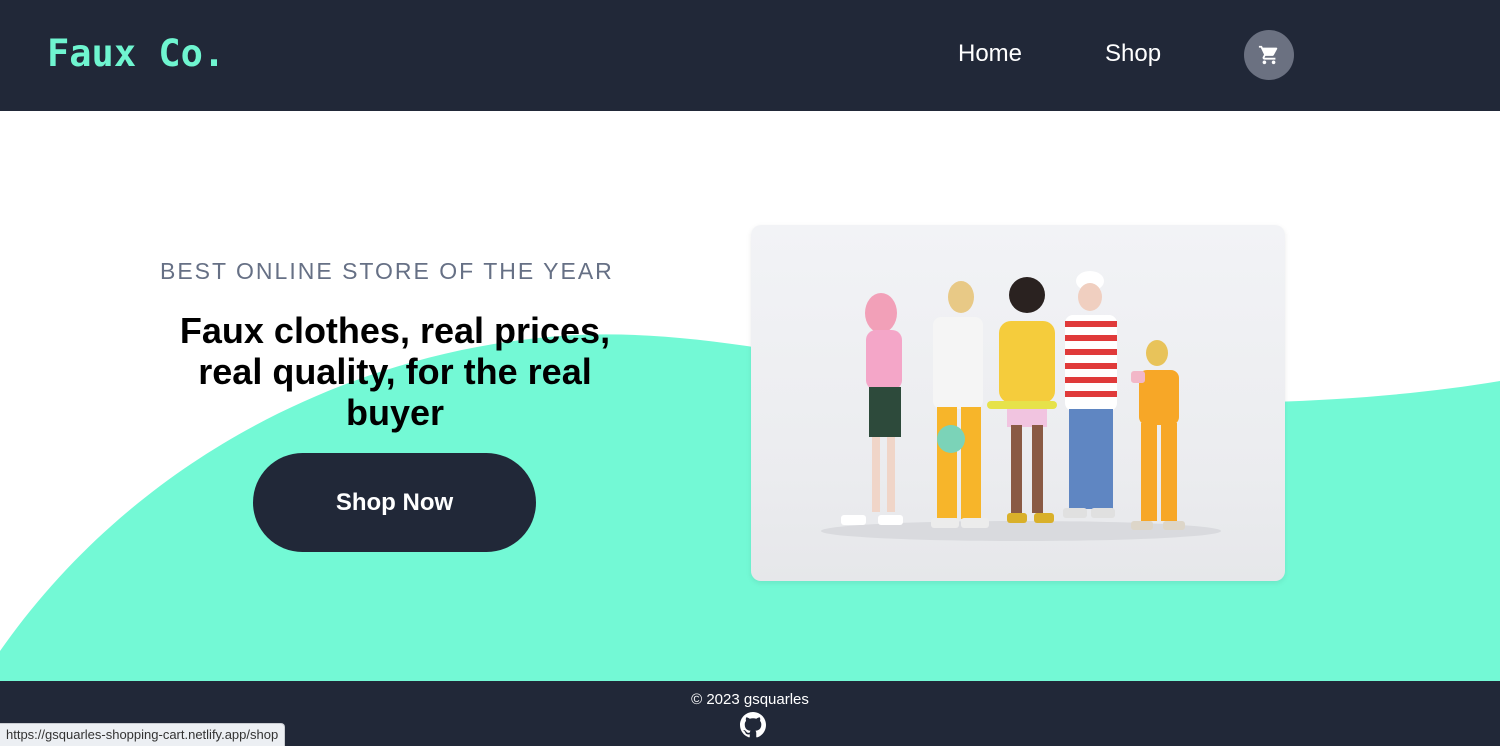 The image size is (1500, 746). I want to click on github-icon, so click(753, 725).